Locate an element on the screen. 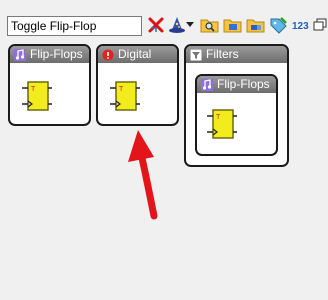 The height and width of the screenshot is (300, 328). numeric-sort-icon: 123 is located at coordinates (300, 26).